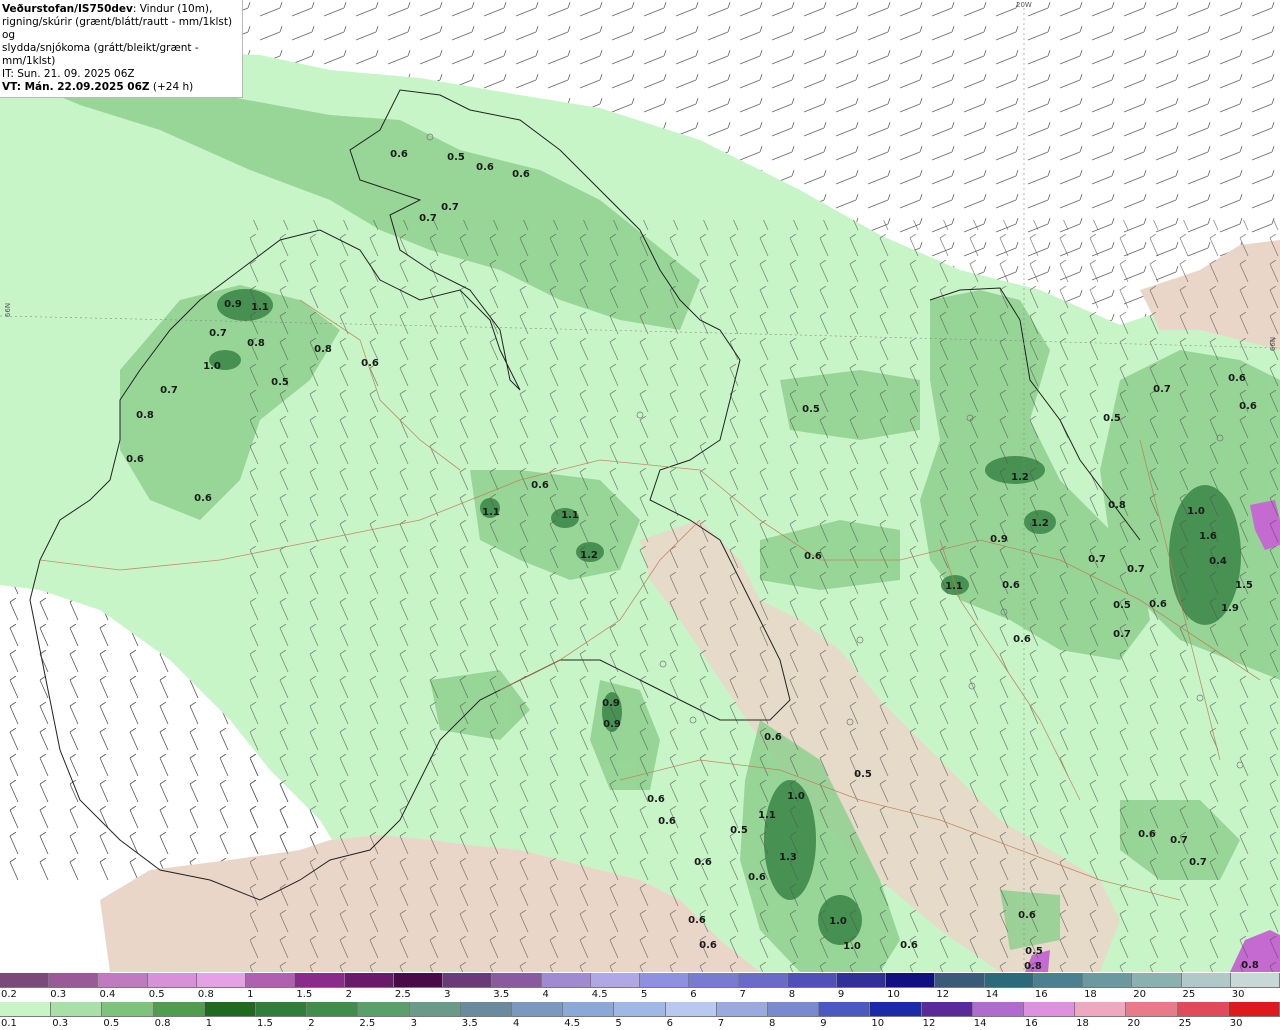 The image size is (1280, 1030). Describe the element at coordinates (1185, 1023) in the screenshot. I see `legend-label: 25` at that location.